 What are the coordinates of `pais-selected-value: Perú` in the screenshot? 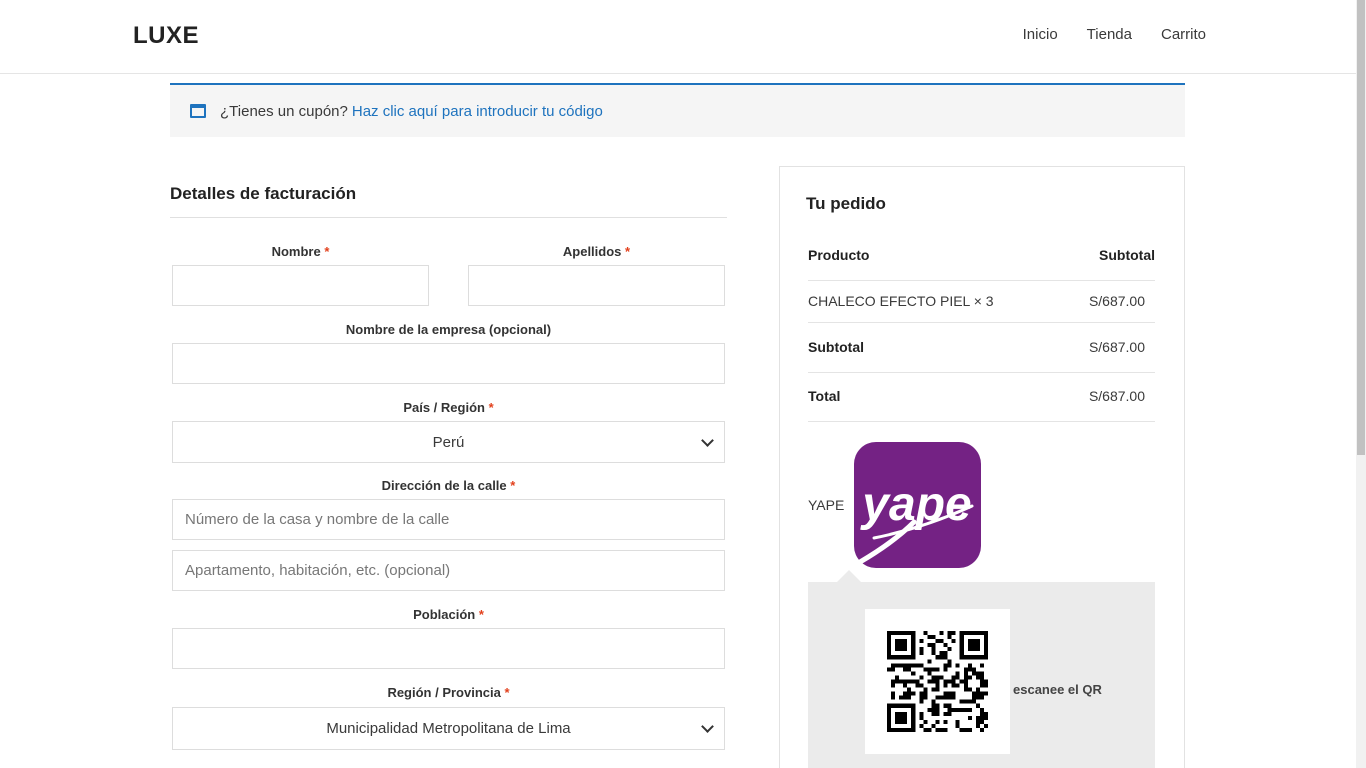 It's located at (448, 442).